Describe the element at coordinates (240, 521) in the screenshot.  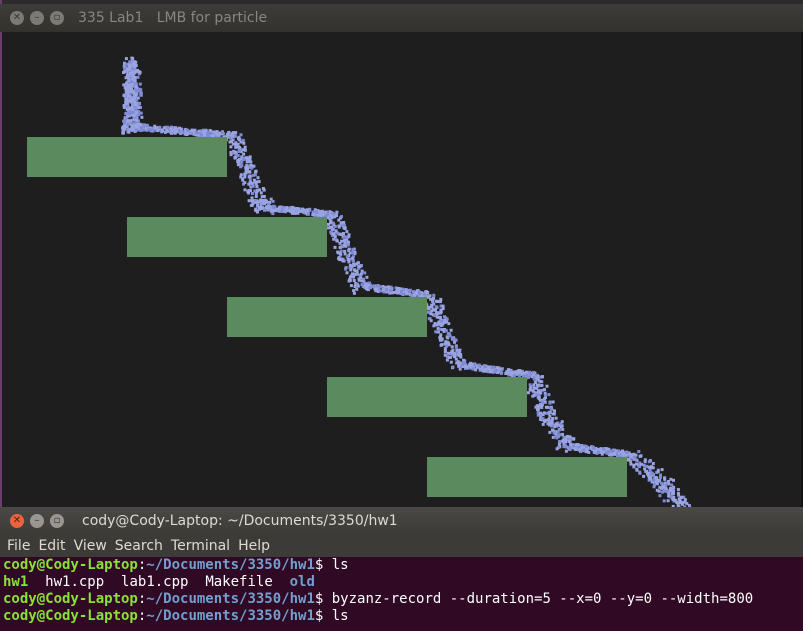
I see `terminal-title: cody@Cody-Laptop: ~/Documents/3350/hw1` at that location.